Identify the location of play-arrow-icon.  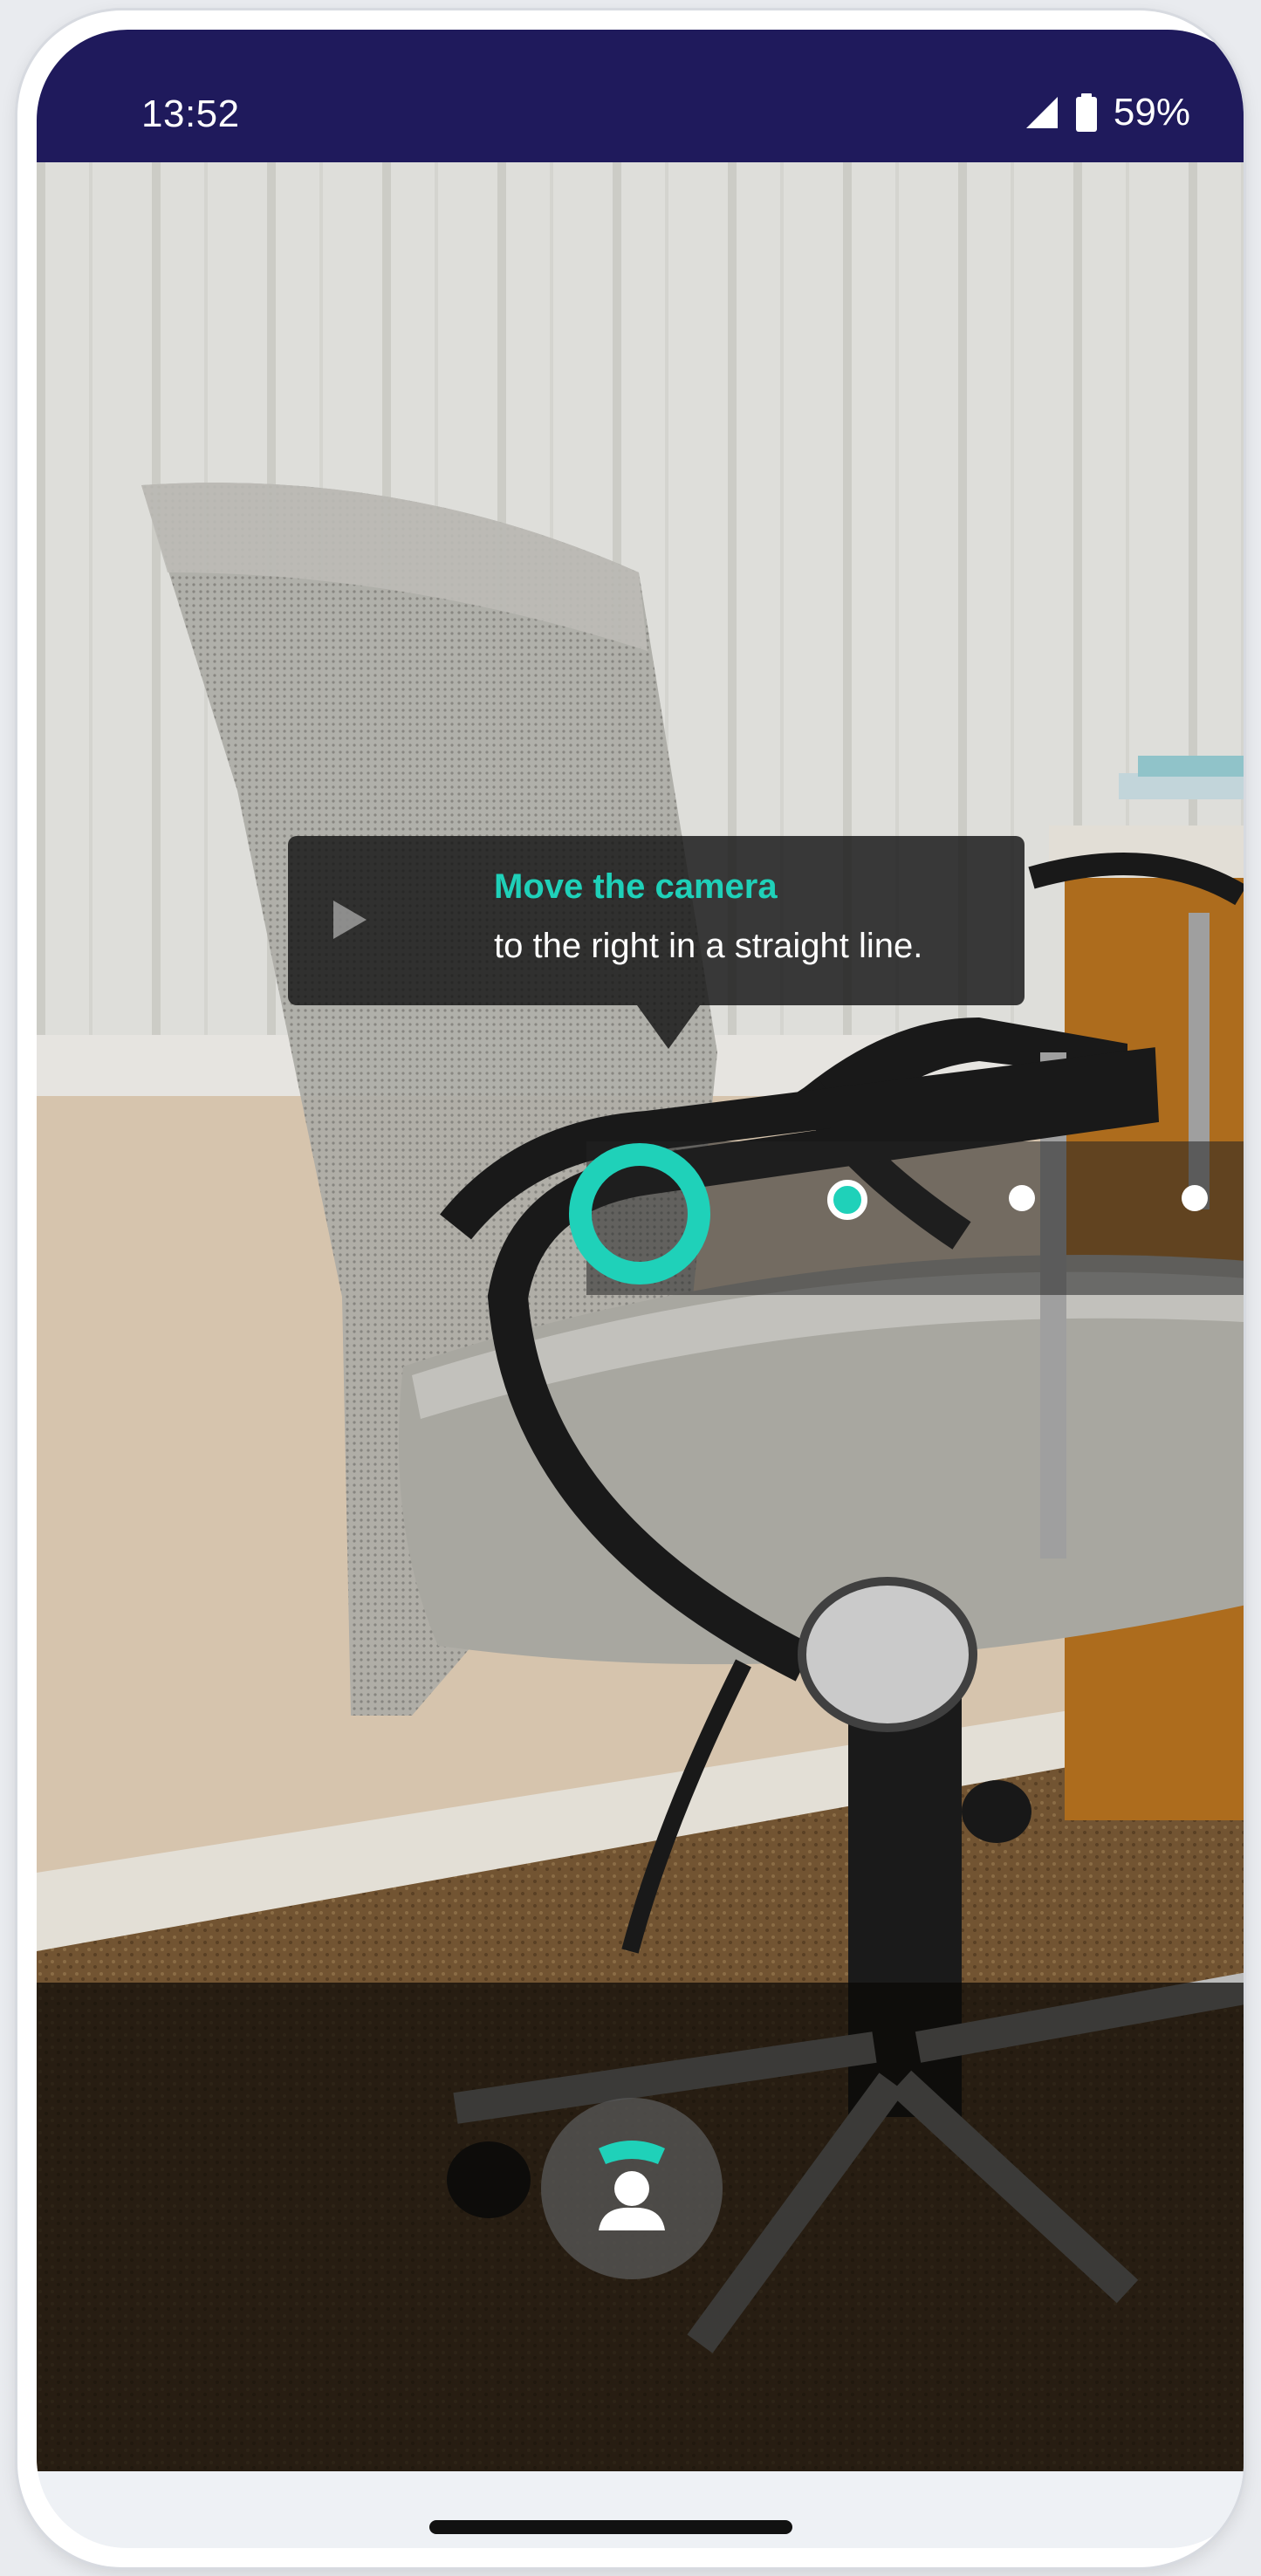
(350, 920).